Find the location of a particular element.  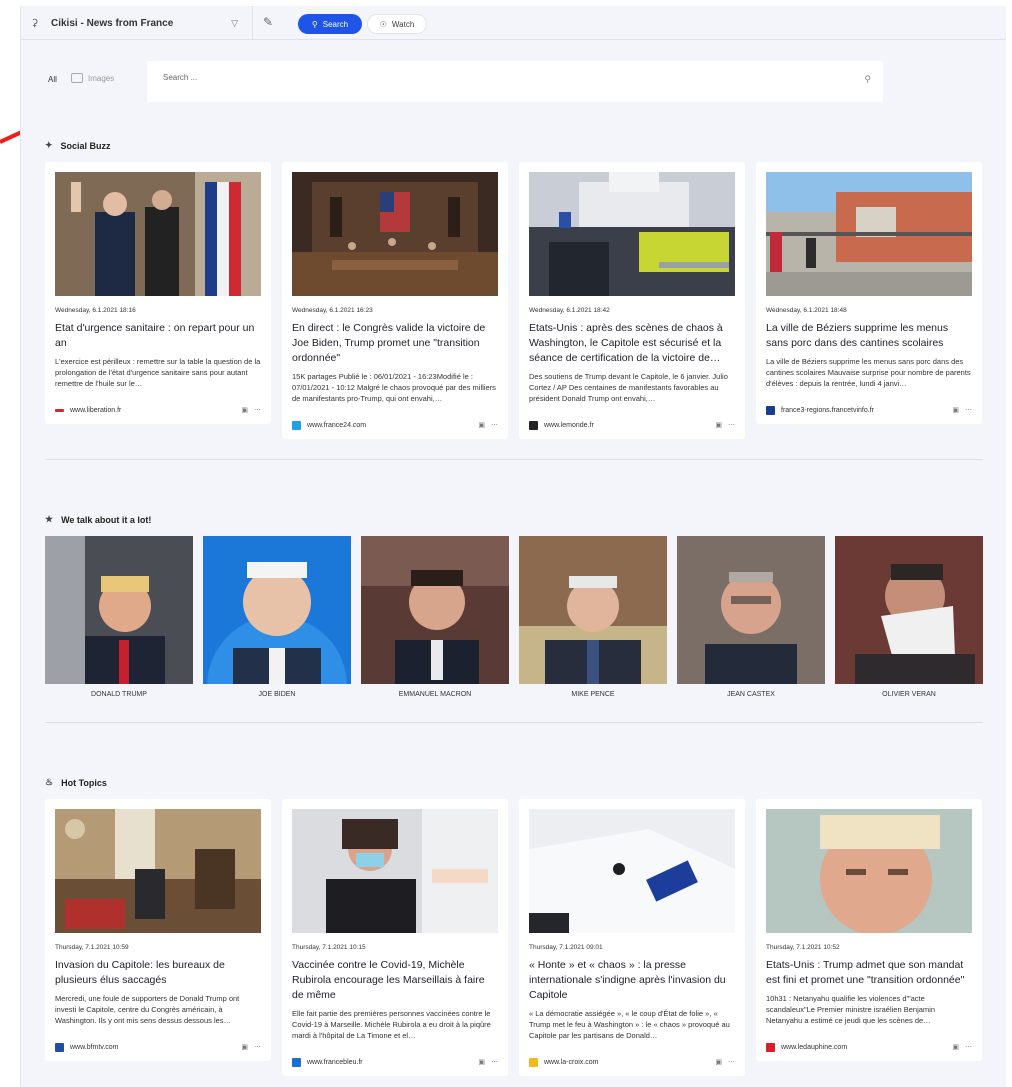

article-source: www.bfmtv.com is located at coordinates (155, 1047).